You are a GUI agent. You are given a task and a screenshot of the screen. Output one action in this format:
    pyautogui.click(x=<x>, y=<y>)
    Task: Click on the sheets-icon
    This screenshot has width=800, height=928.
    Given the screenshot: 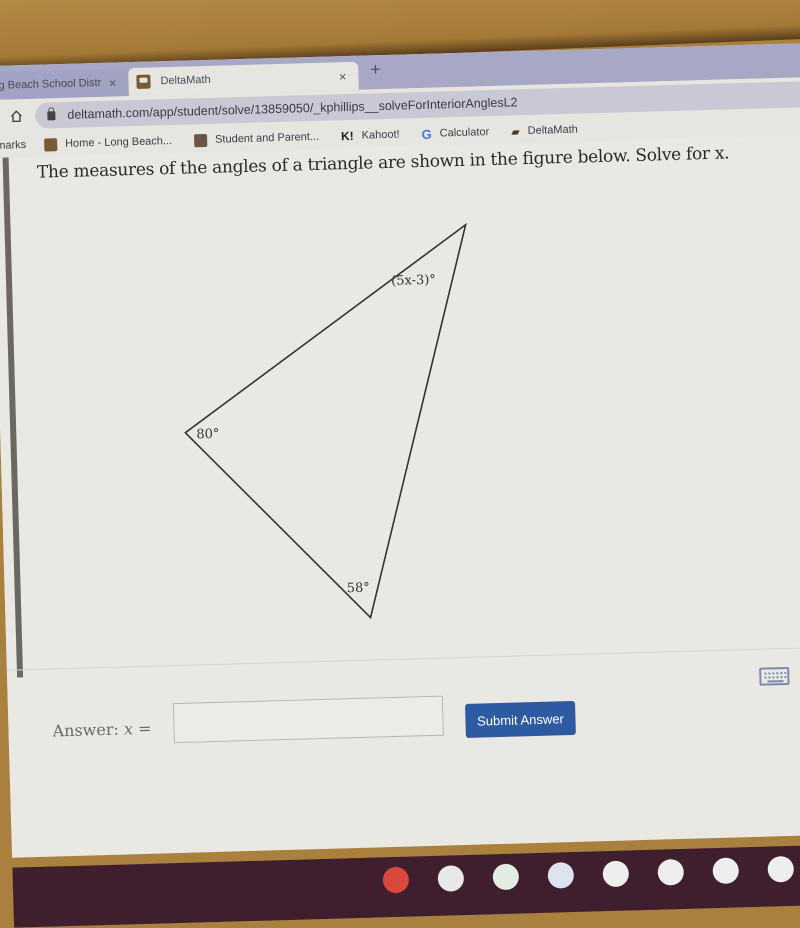 What is the action you would take?
    pyautogui.click(x=506, y=877)
    